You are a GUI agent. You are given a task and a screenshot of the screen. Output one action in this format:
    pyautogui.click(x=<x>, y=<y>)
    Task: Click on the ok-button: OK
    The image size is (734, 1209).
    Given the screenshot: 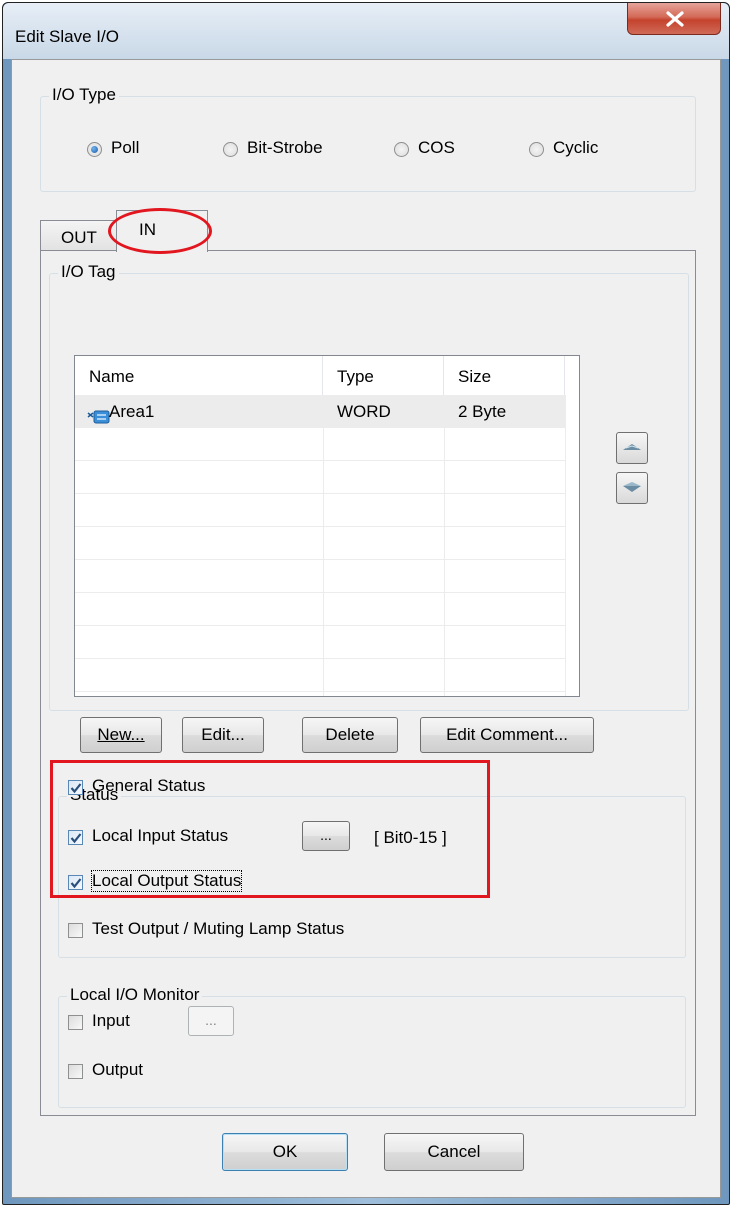 What is the action you would take?
    pyautogui.click(x=285, y=1152)
    